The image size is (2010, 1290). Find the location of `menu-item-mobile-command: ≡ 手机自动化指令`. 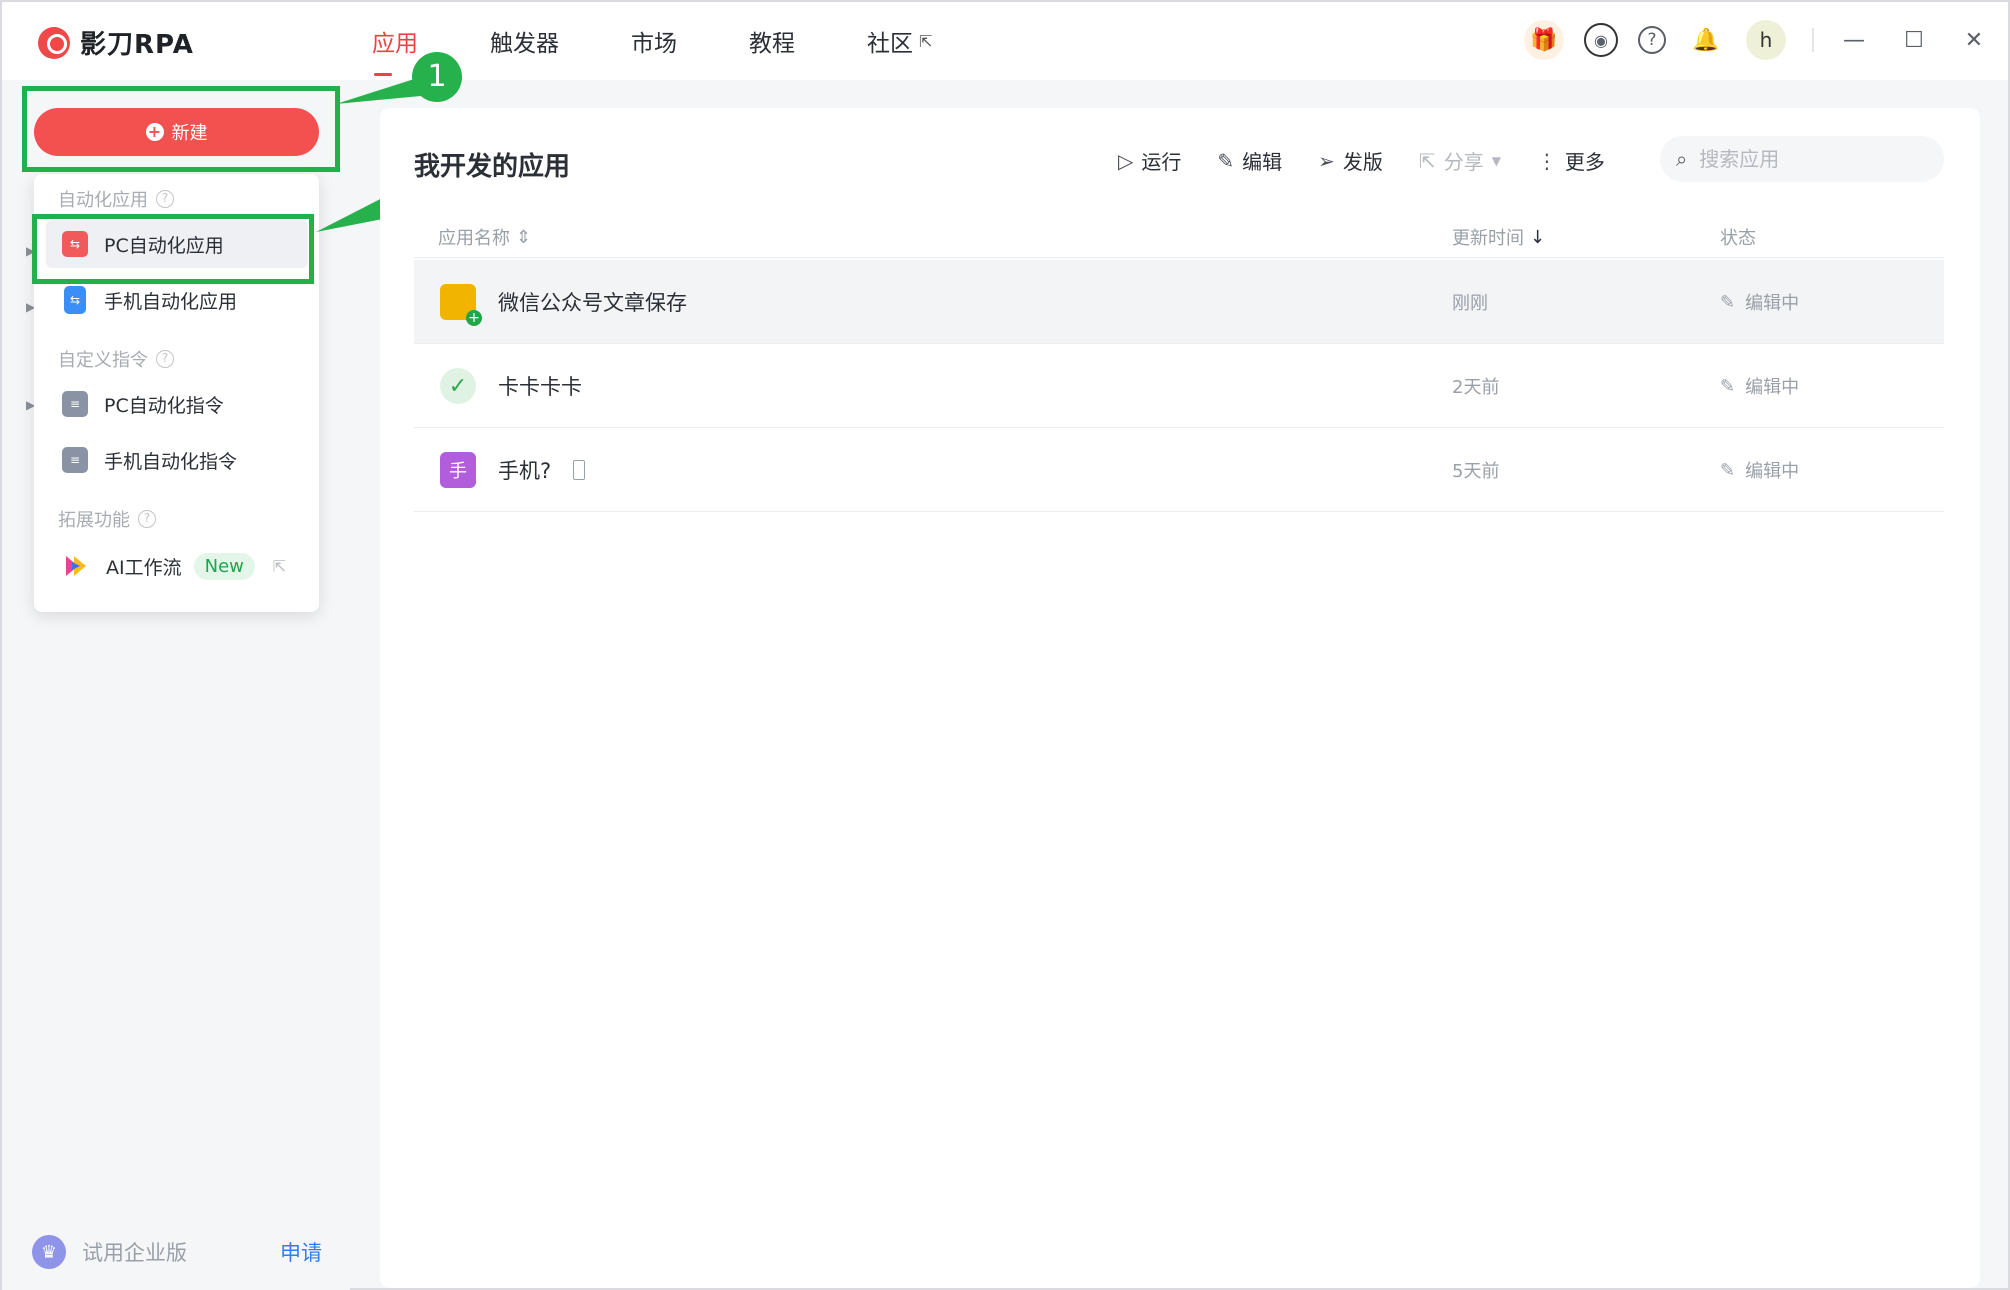

menu-item-mobile-command: ≡ 手机自动化指令 is located at coordinates (177, 460).